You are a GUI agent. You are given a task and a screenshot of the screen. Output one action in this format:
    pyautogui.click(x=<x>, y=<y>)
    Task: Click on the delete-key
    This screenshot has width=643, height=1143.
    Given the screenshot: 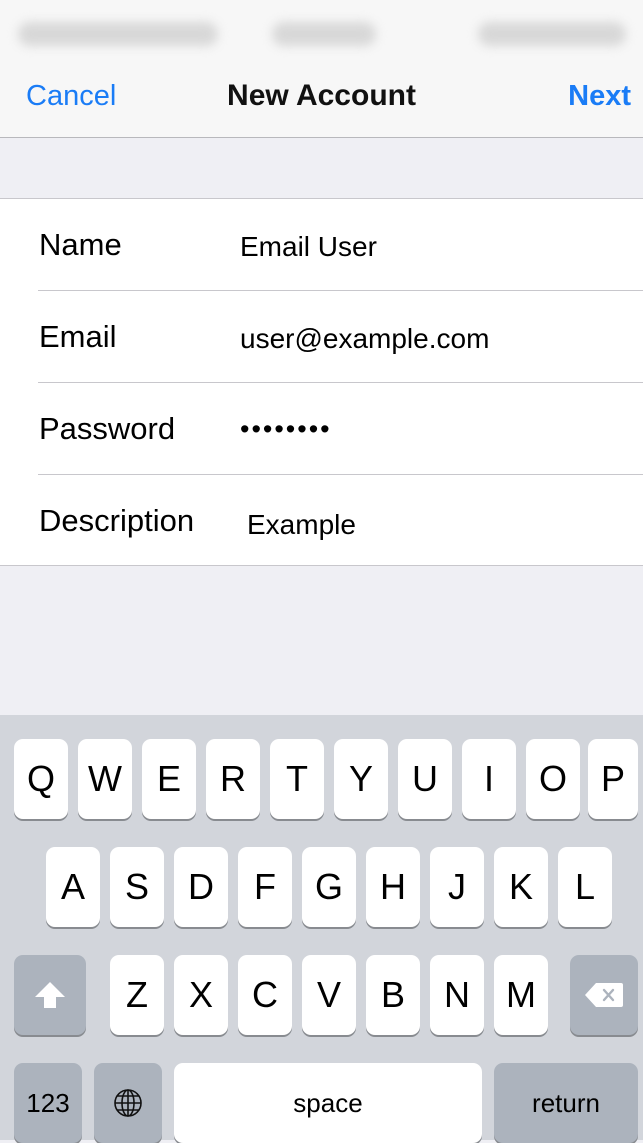 What is the action you would take?
    pyautogui.click(x=604, y=995)
    